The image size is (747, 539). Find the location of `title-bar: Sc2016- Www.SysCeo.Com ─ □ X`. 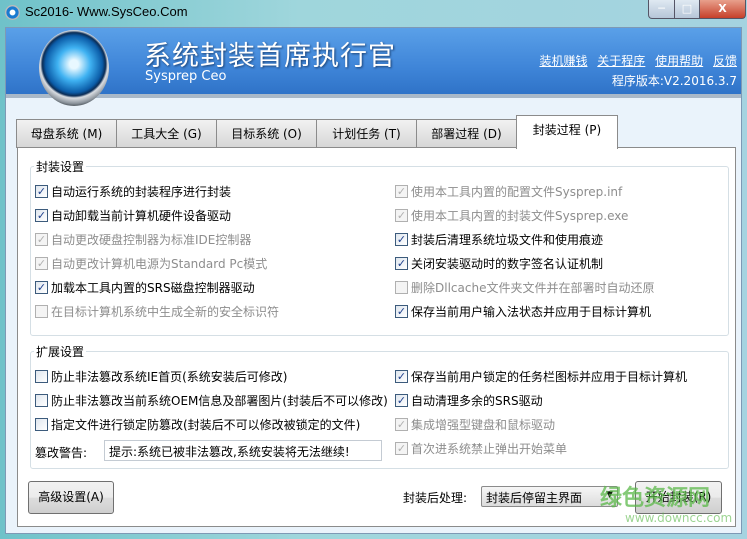

title-bar: Sc2016- Www.SysCeo.Com ─ □ X is located at coordinates (373, 13).